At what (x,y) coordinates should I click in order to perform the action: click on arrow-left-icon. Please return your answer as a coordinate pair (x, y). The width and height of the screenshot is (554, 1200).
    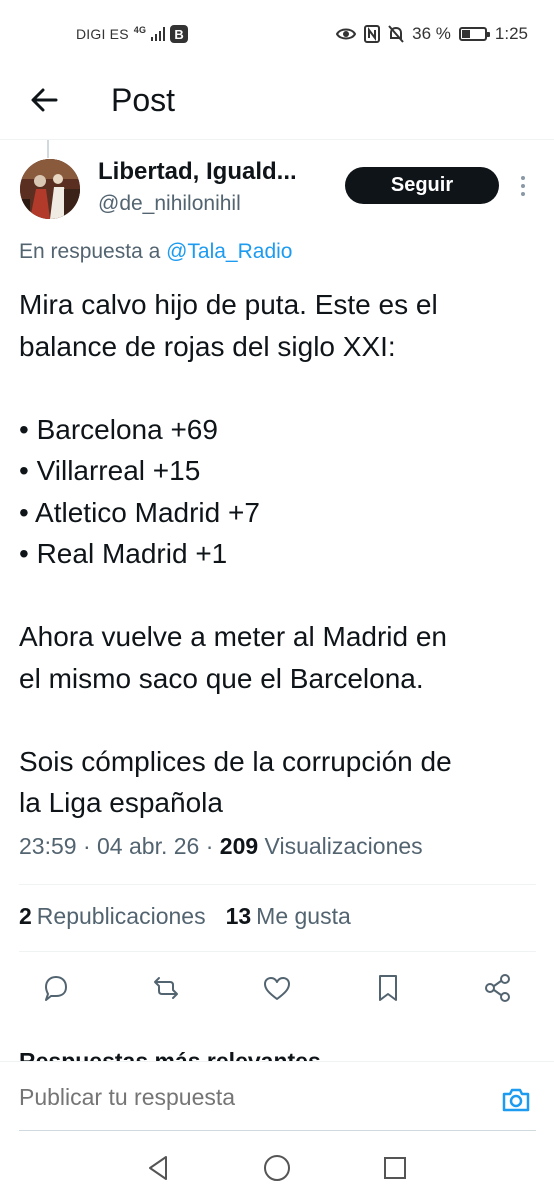
    Looking at the image, I should click on (44, 100).